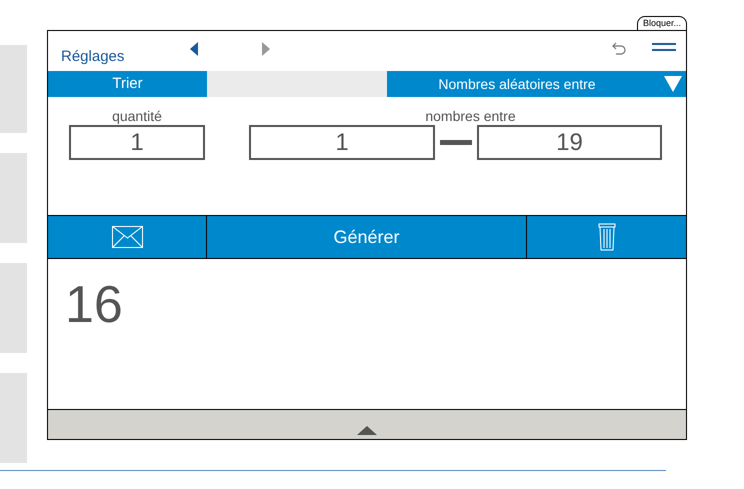 This screenshot has width=744, height=489. I want to click on envelope-icon, so click(127, 237).